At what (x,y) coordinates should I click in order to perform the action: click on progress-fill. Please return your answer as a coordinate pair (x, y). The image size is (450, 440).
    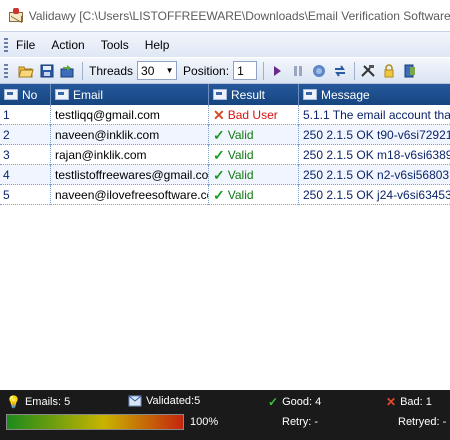
    Looking at the image, I should click on (95, 422).